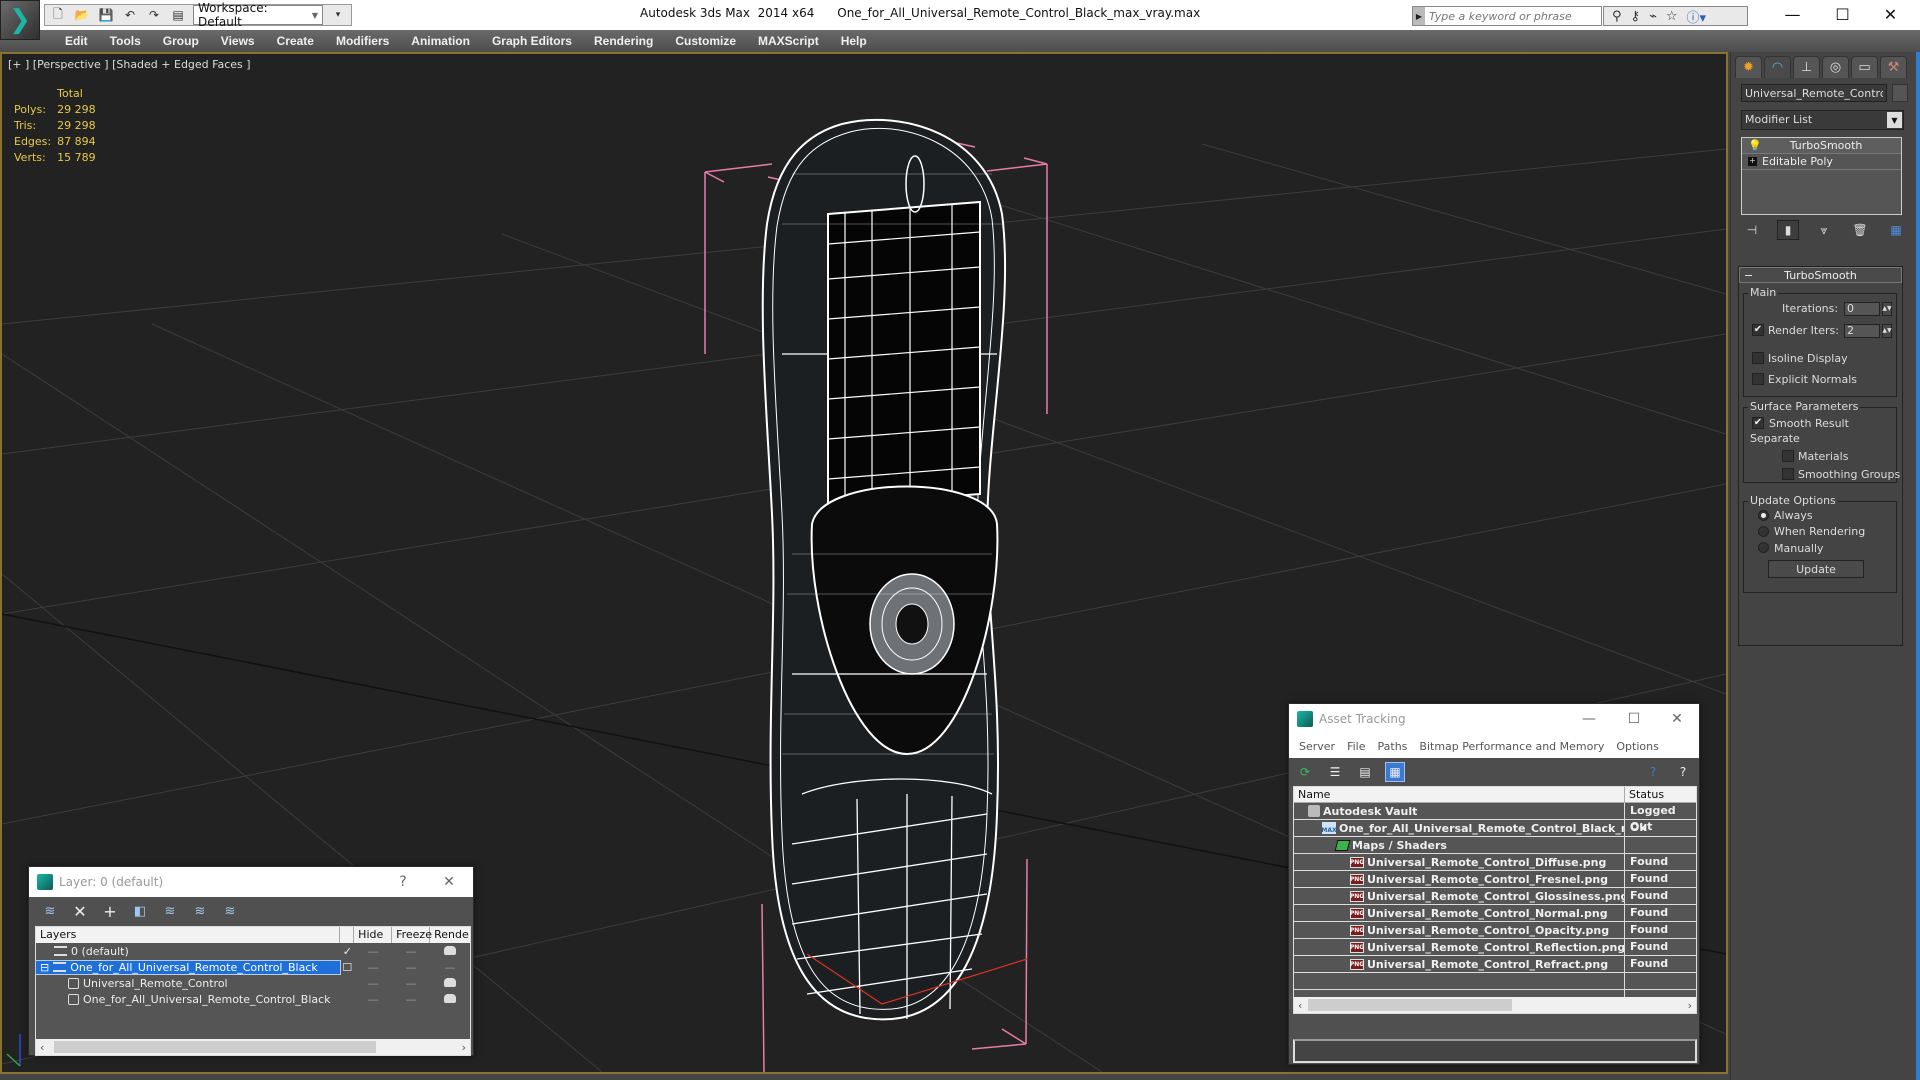 The image size is (1920, 1080). Describe the element at coordinates (295, 41) in the screenshot. I see `menu-create: Create` at that location.